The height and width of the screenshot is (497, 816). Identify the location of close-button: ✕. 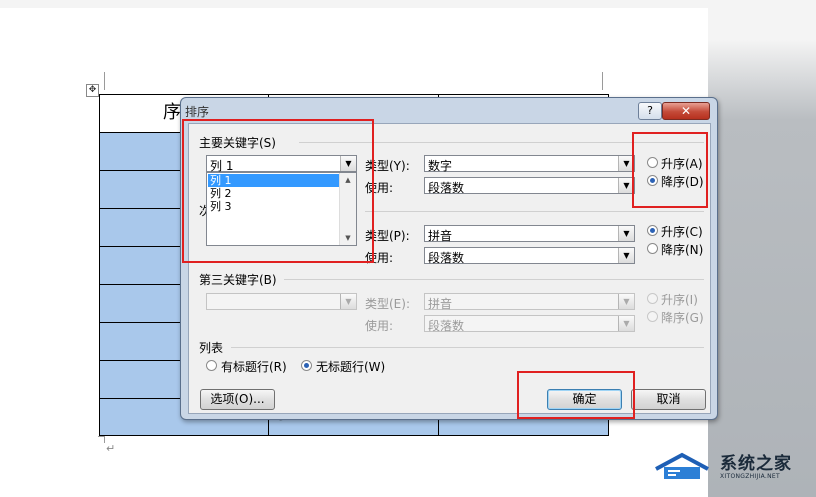
(686, 111).